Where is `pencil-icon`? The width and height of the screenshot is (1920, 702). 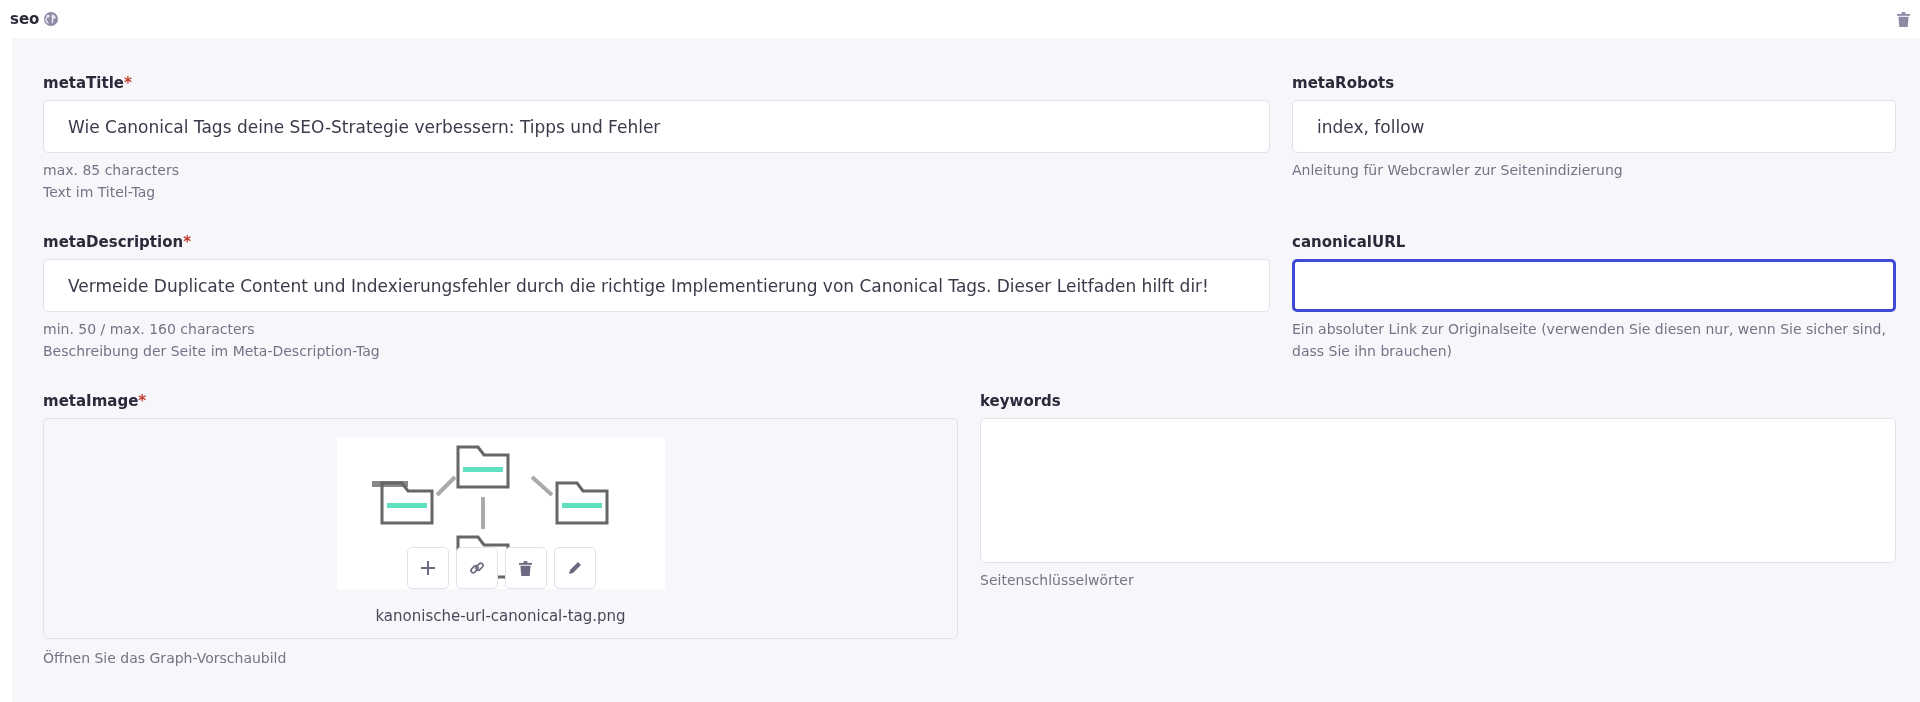
pencil-icon is located at coordinates (574, 568).